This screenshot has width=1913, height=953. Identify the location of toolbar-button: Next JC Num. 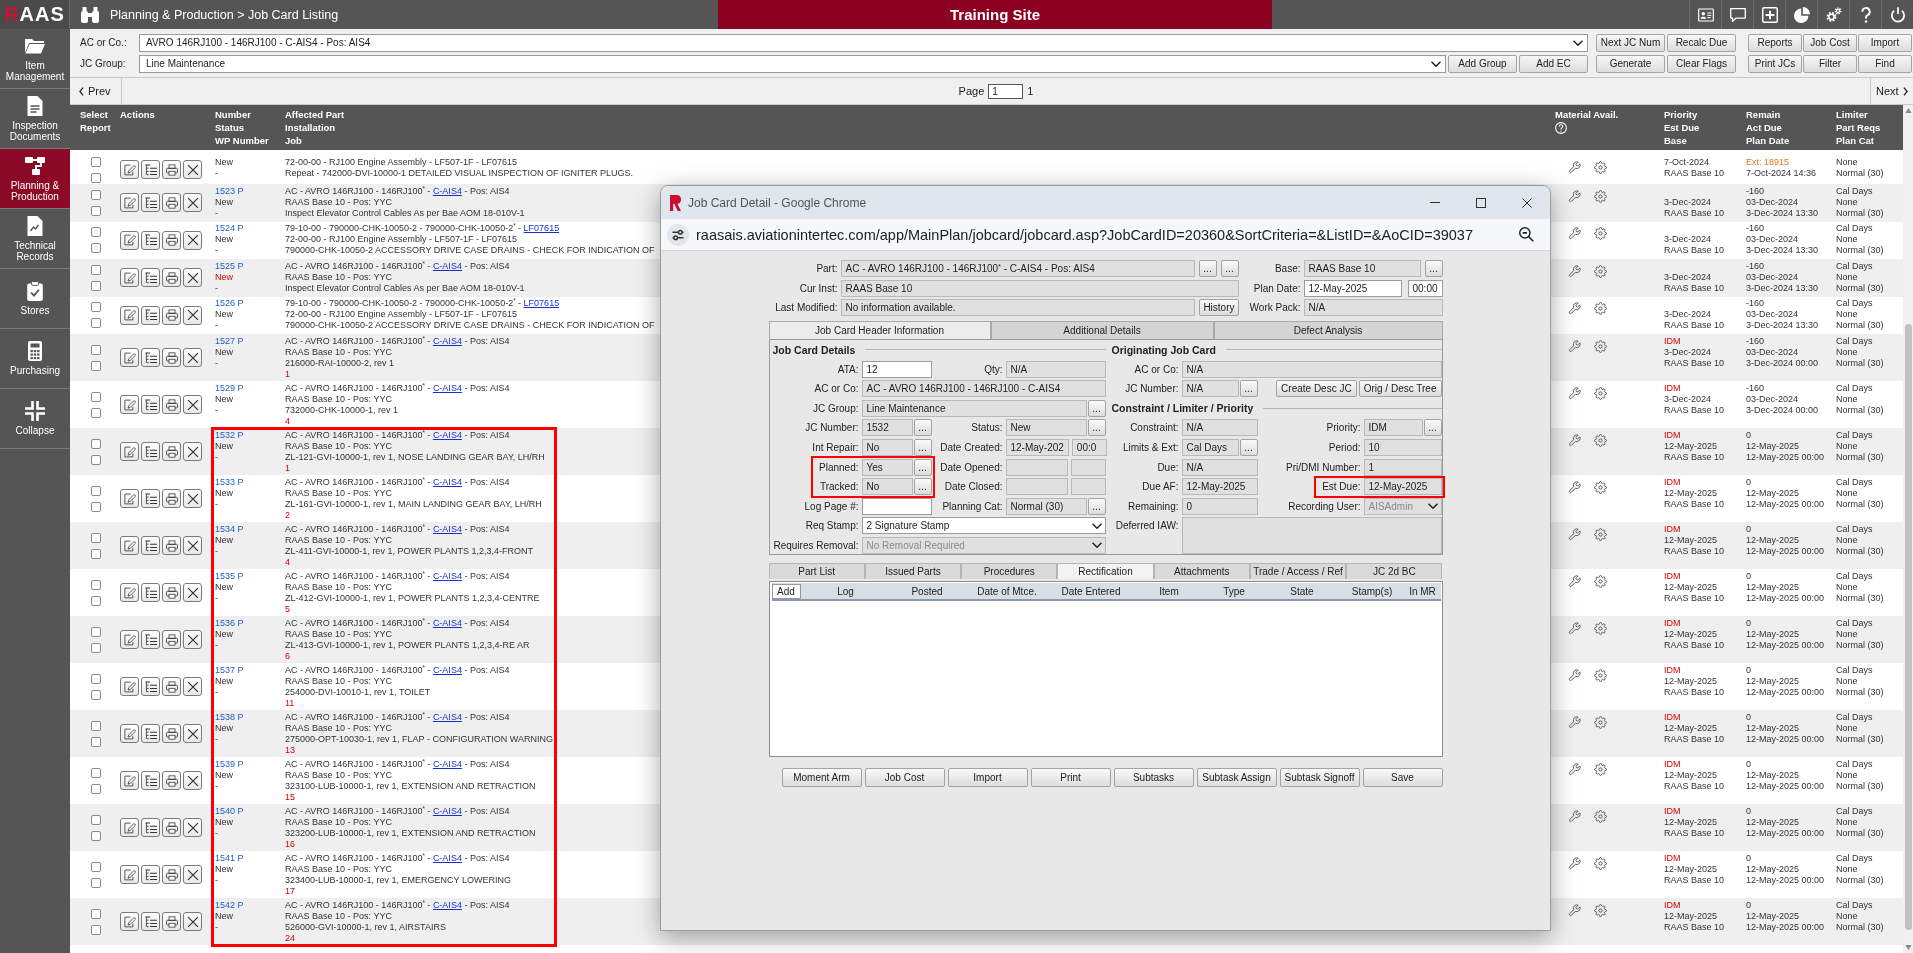
(1630, 42).